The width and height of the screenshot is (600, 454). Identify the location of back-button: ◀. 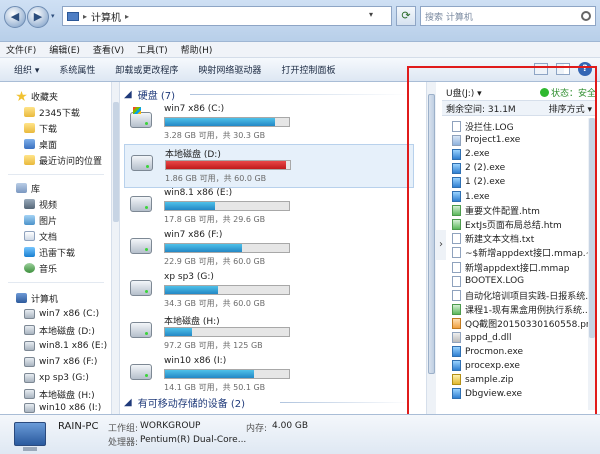
(15, 17).